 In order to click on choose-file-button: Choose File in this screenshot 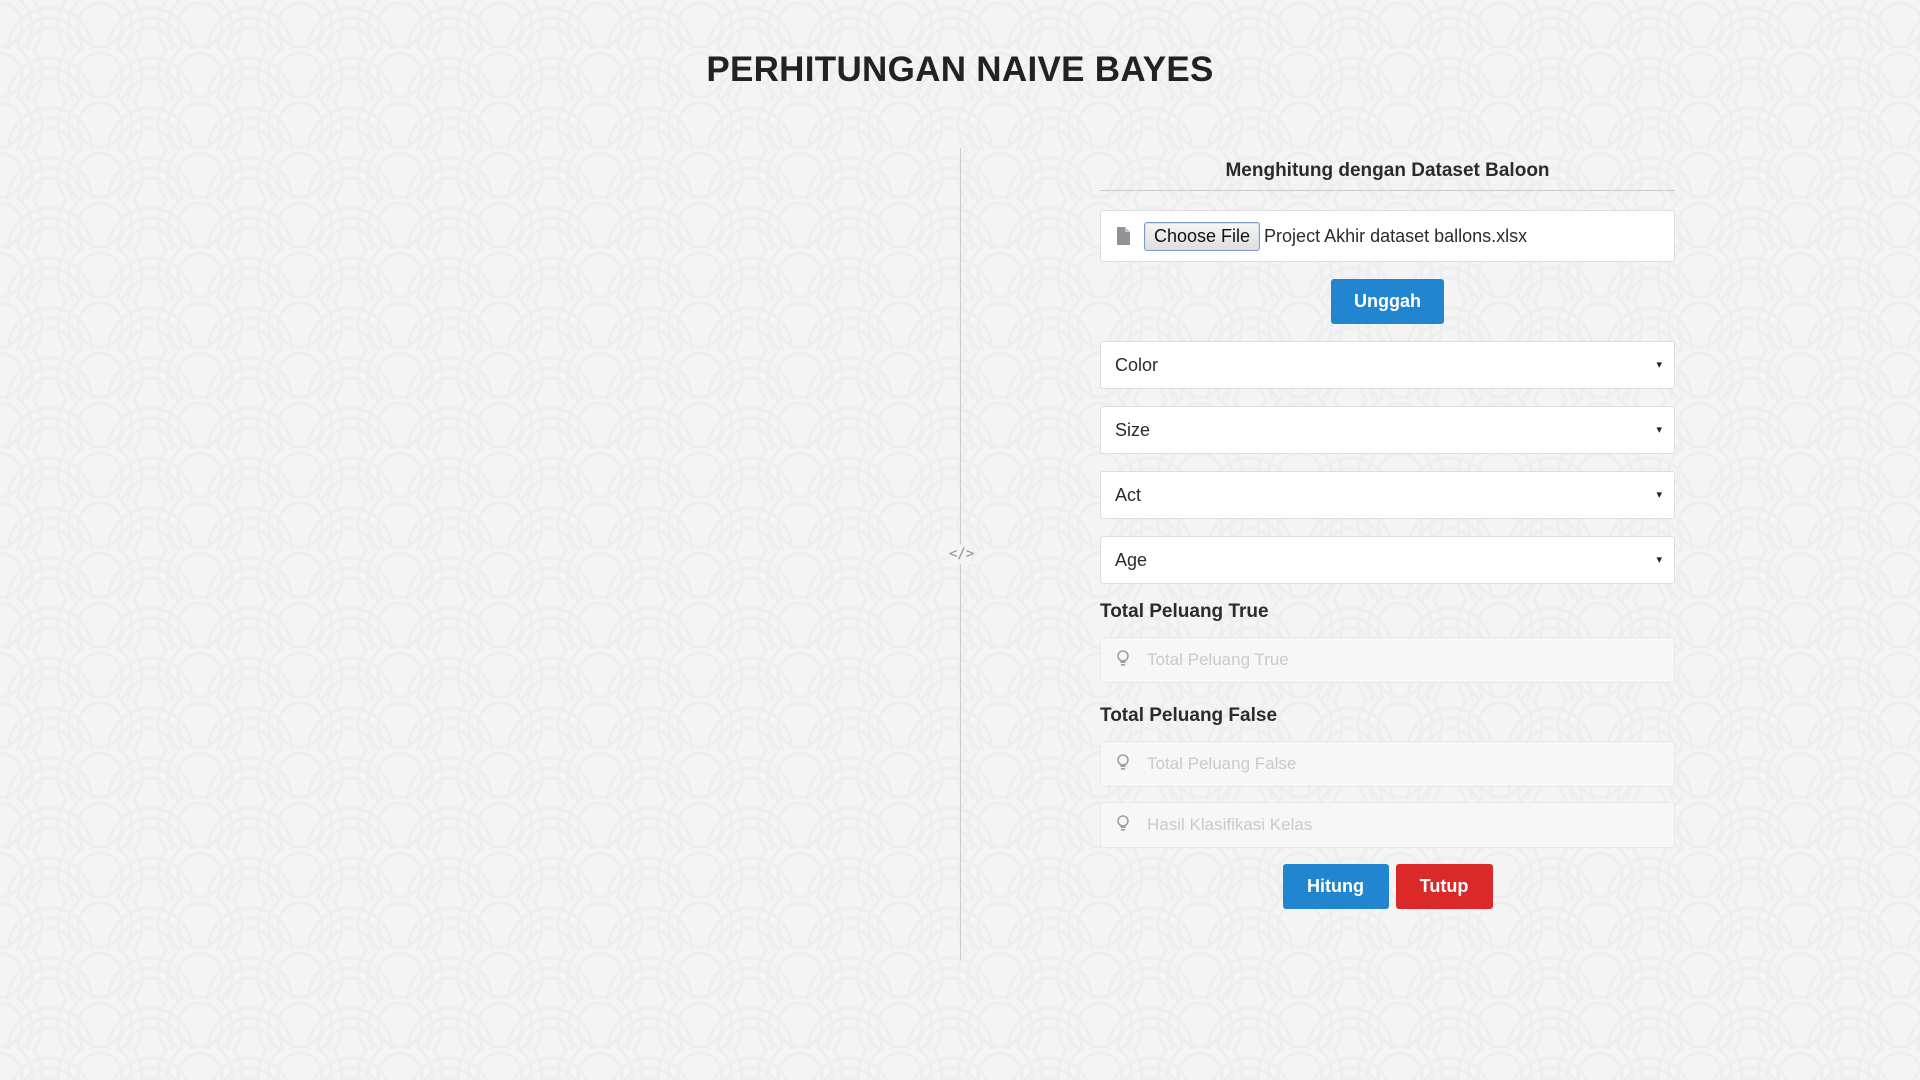, I will do `click(1202, 236)`.